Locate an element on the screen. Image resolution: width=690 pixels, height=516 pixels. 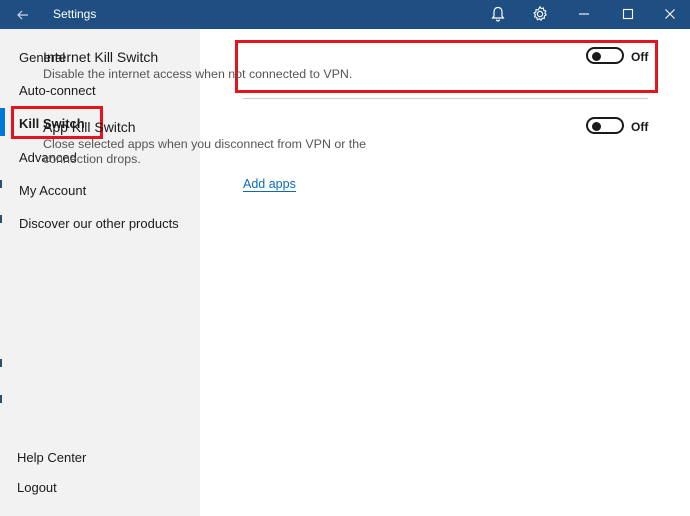
back-arrow-icon is located at coordinates (23, 15).